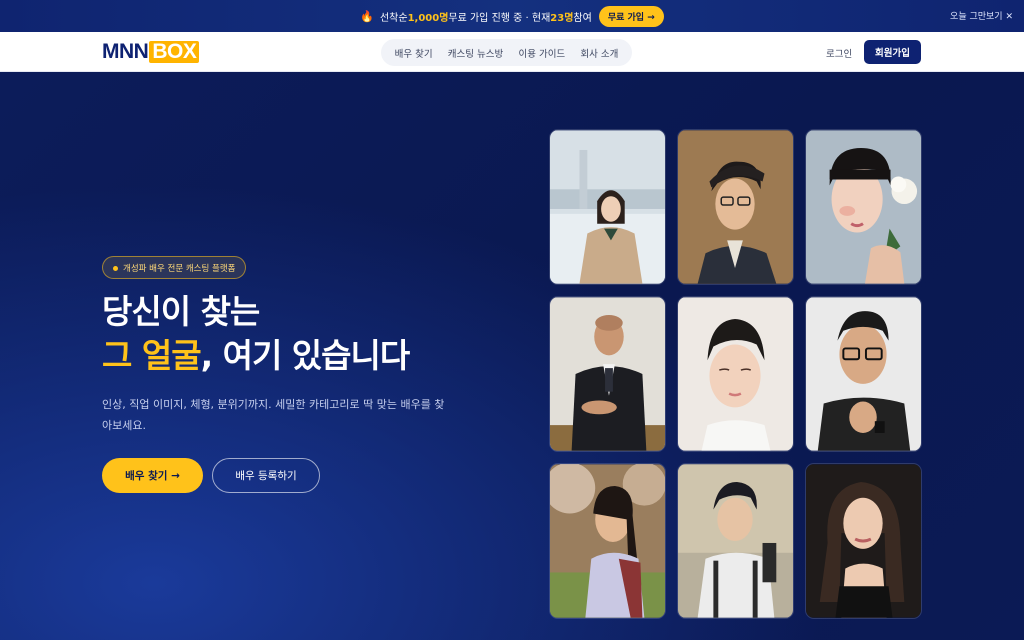  What do you see at coordinates (152, 475) in the screenshot?
I see `find-actors-button: 배우 찾기 →` at bounding box center [152, 475].